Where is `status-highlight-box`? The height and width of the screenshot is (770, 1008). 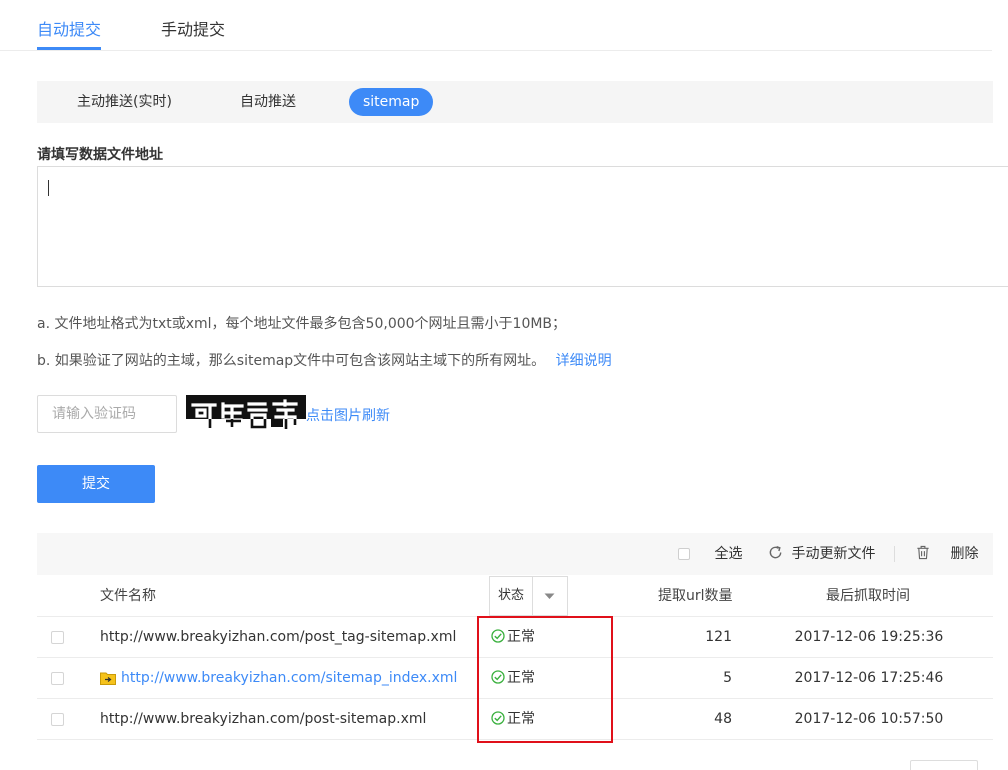
status-highlight-box is located at coordinates (545, 679).